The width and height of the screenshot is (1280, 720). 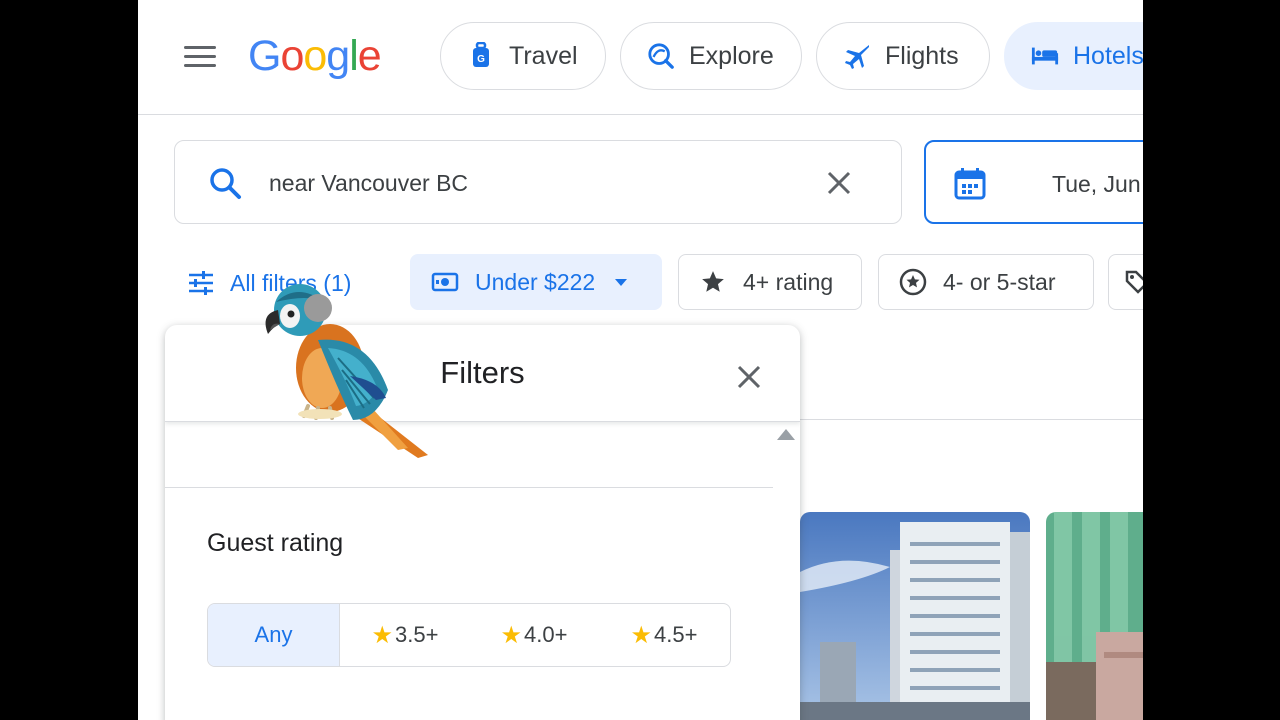 I want to click on location-search-box: near Vancouver BC, so click(x=538, y=182).